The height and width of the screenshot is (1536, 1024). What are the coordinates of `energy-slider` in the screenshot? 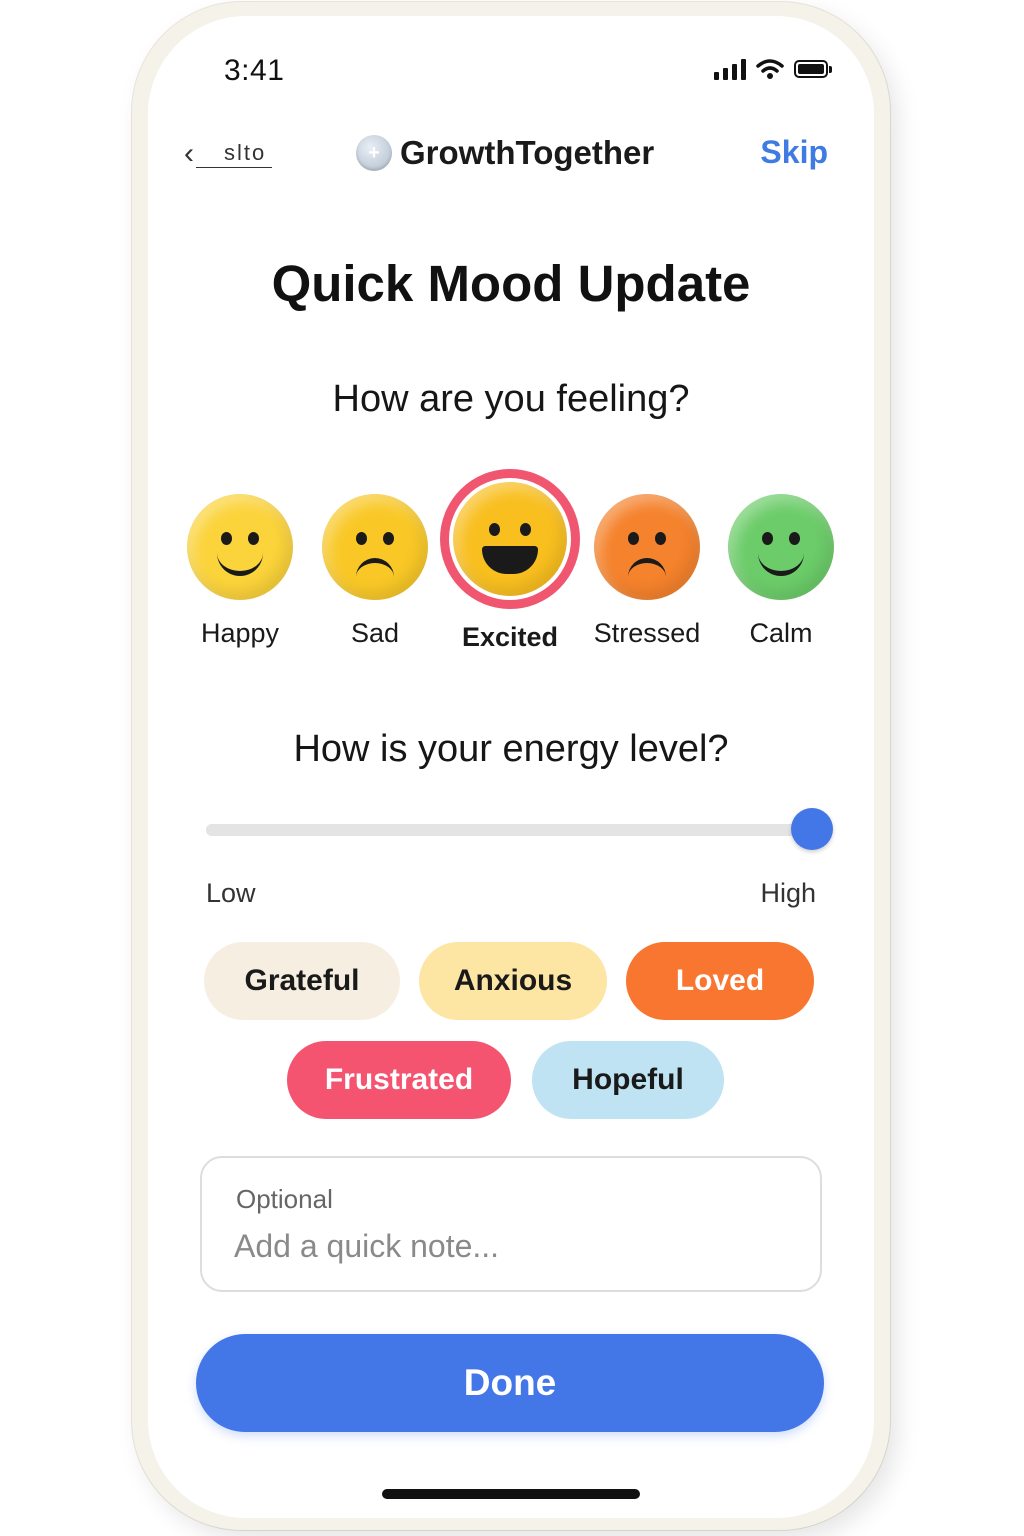 It's located at (519, 830).